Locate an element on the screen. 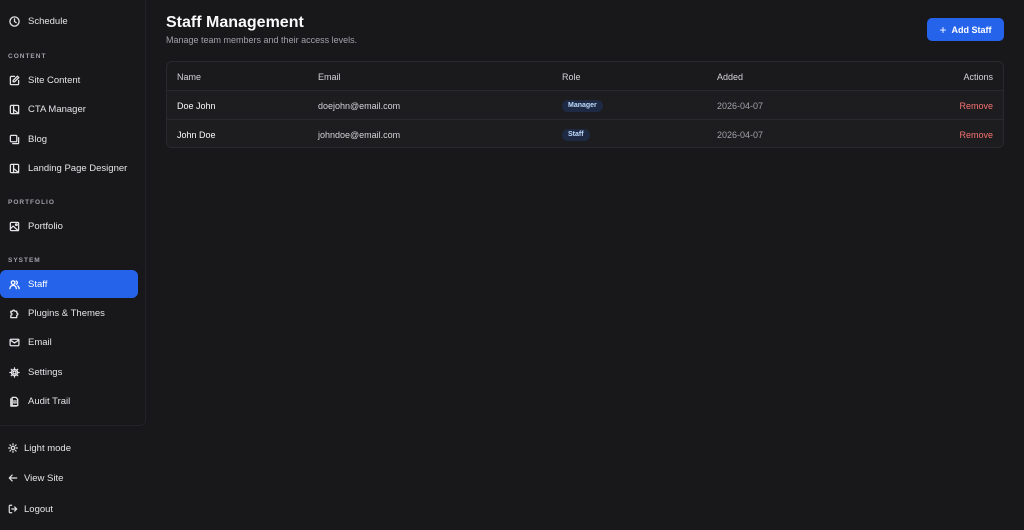  sidebar-item-label: Settings is located at coordinates (45, 372).